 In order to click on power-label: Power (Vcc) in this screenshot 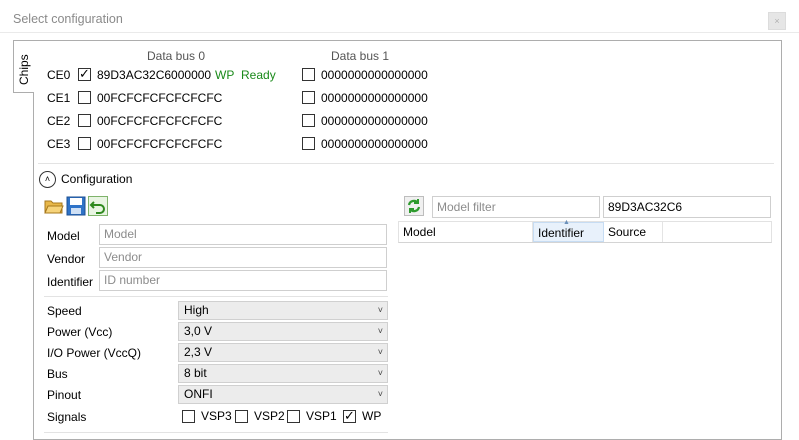, I will do `click(80, 332)`.